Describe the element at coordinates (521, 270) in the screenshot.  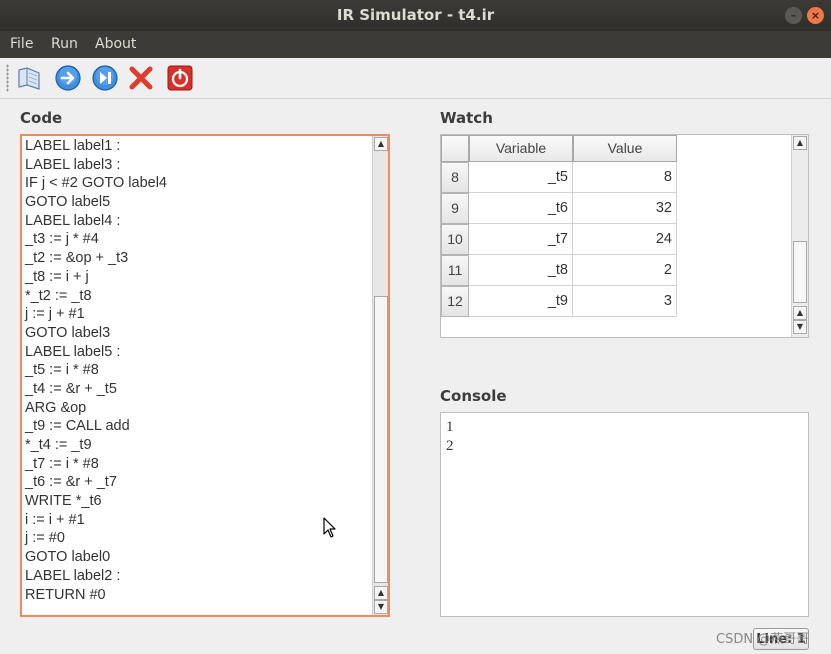
I see `variable-cell: _t8` at that location.